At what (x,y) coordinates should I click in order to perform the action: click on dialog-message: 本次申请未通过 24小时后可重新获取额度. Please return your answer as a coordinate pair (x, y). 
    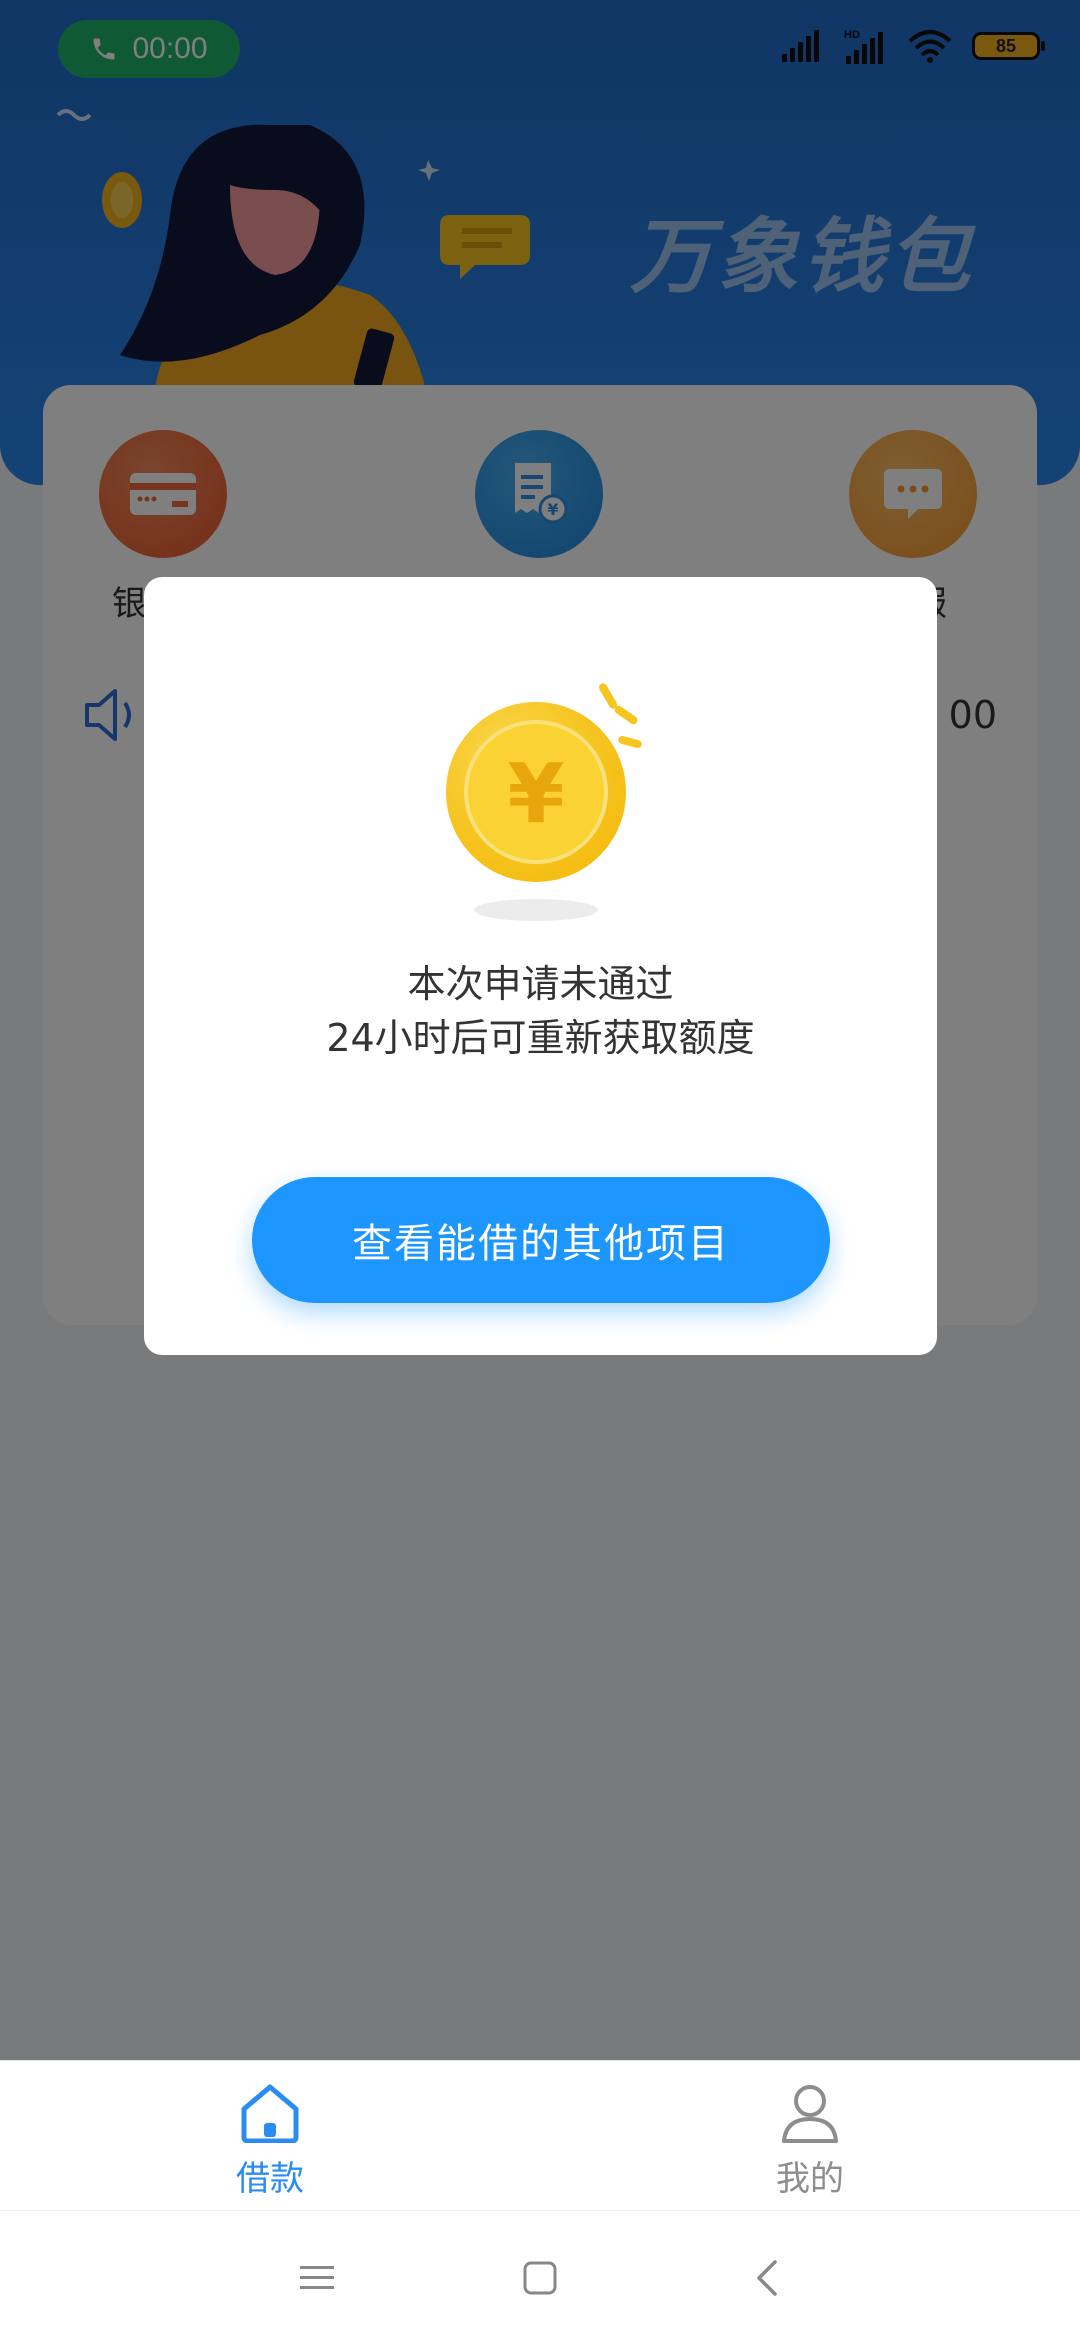
    Looking at the image, I should click on (540, 1011).